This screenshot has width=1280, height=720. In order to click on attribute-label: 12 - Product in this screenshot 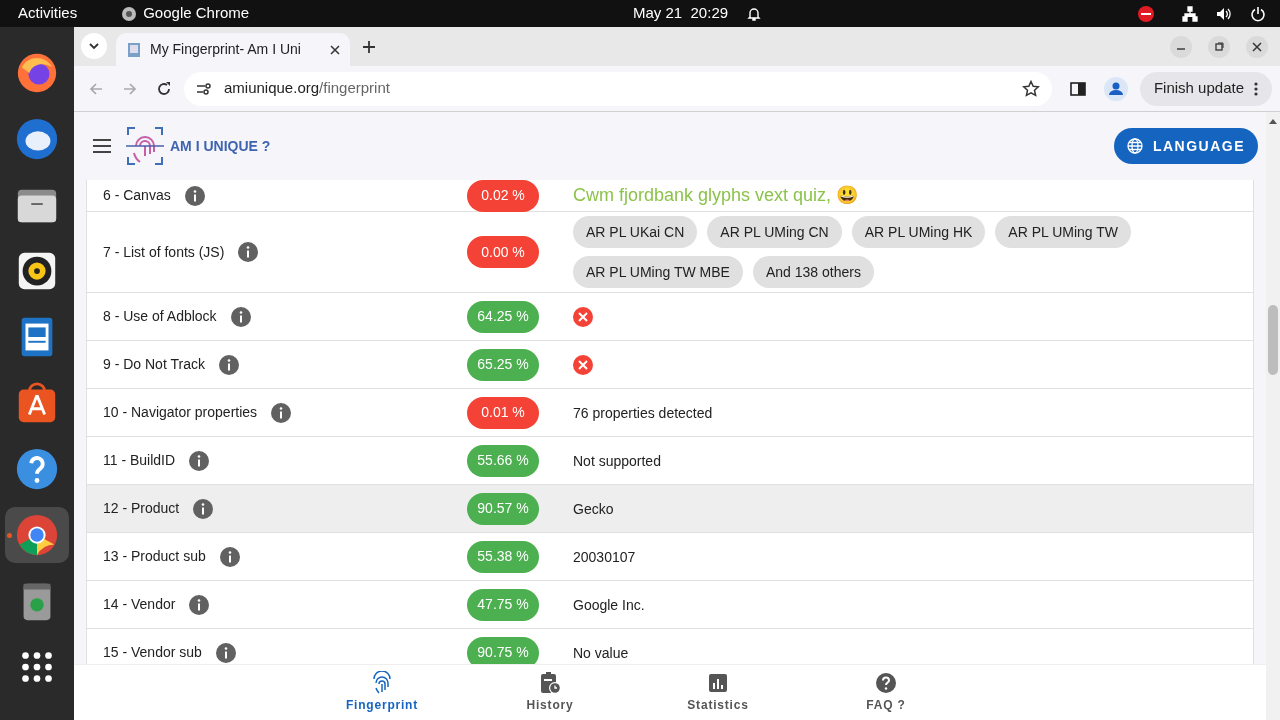, I will do `click(141, 508)`.